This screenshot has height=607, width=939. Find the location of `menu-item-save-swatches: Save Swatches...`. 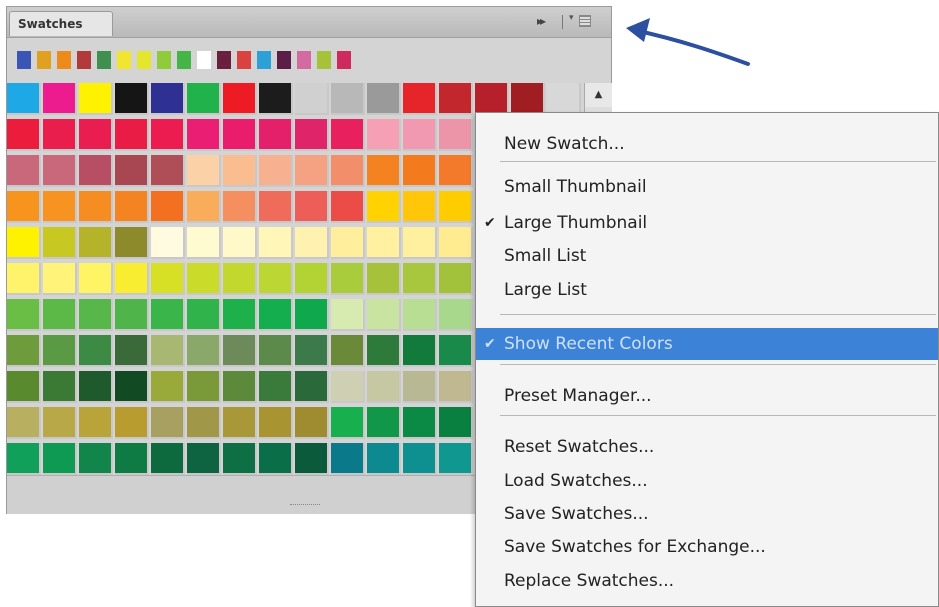

menu-item-save-swatches: Save Swatches... is located at coordinates (707, 514).